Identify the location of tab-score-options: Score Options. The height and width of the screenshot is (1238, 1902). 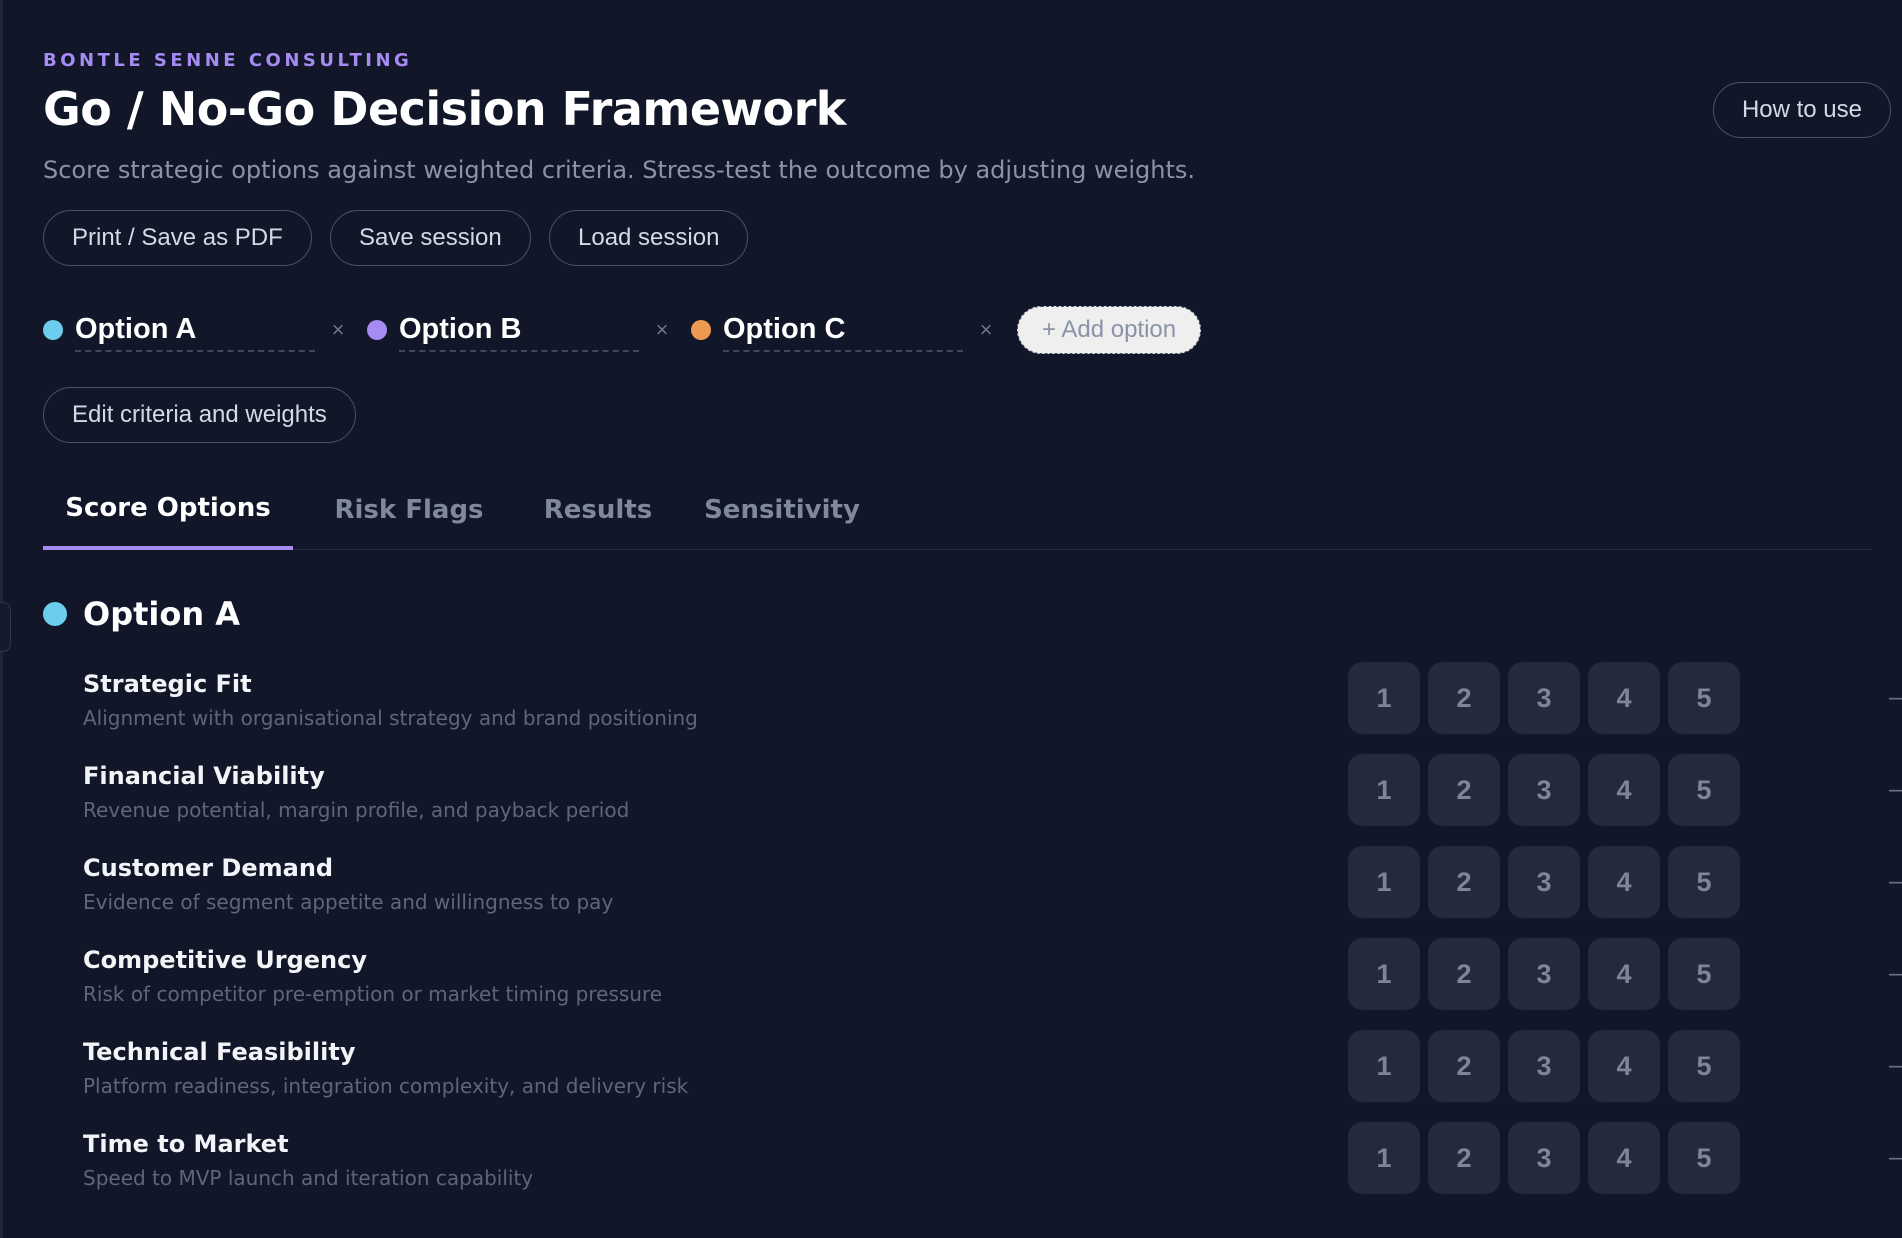
(168, 510).